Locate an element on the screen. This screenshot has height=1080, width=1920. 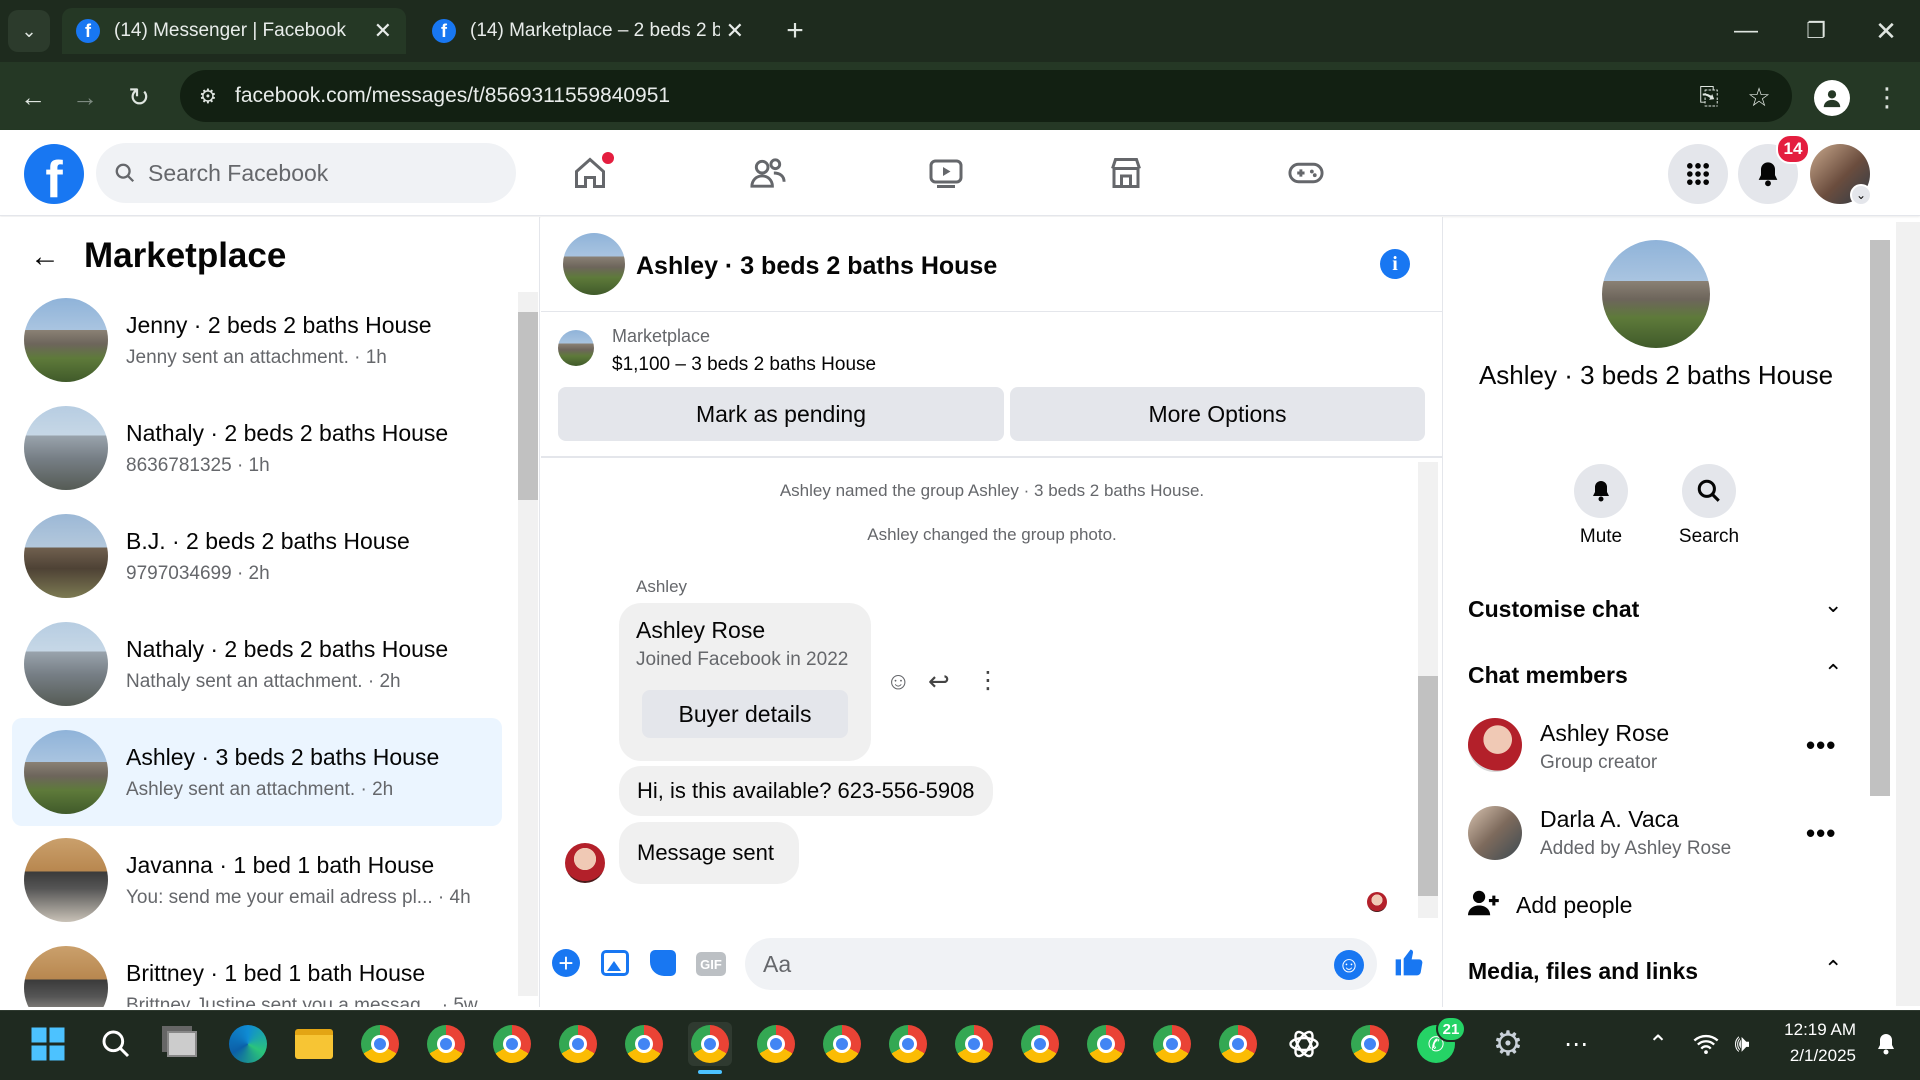
address-bar: facebook.com/messages/t/8569311559840951 is located at coordinates (986, 96).